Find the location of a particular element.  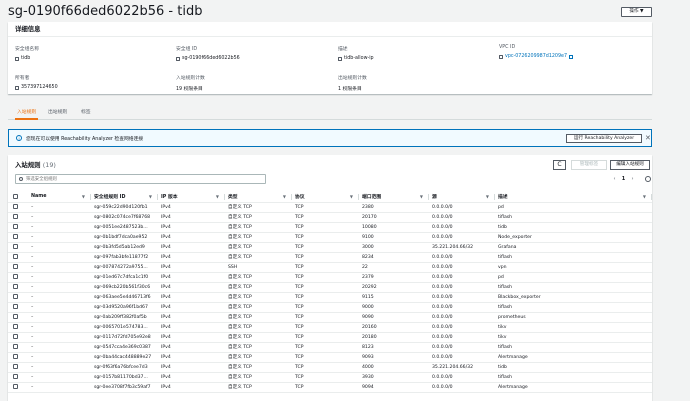

column-header: 描述 ▼ is located at coordinates (573, 197).